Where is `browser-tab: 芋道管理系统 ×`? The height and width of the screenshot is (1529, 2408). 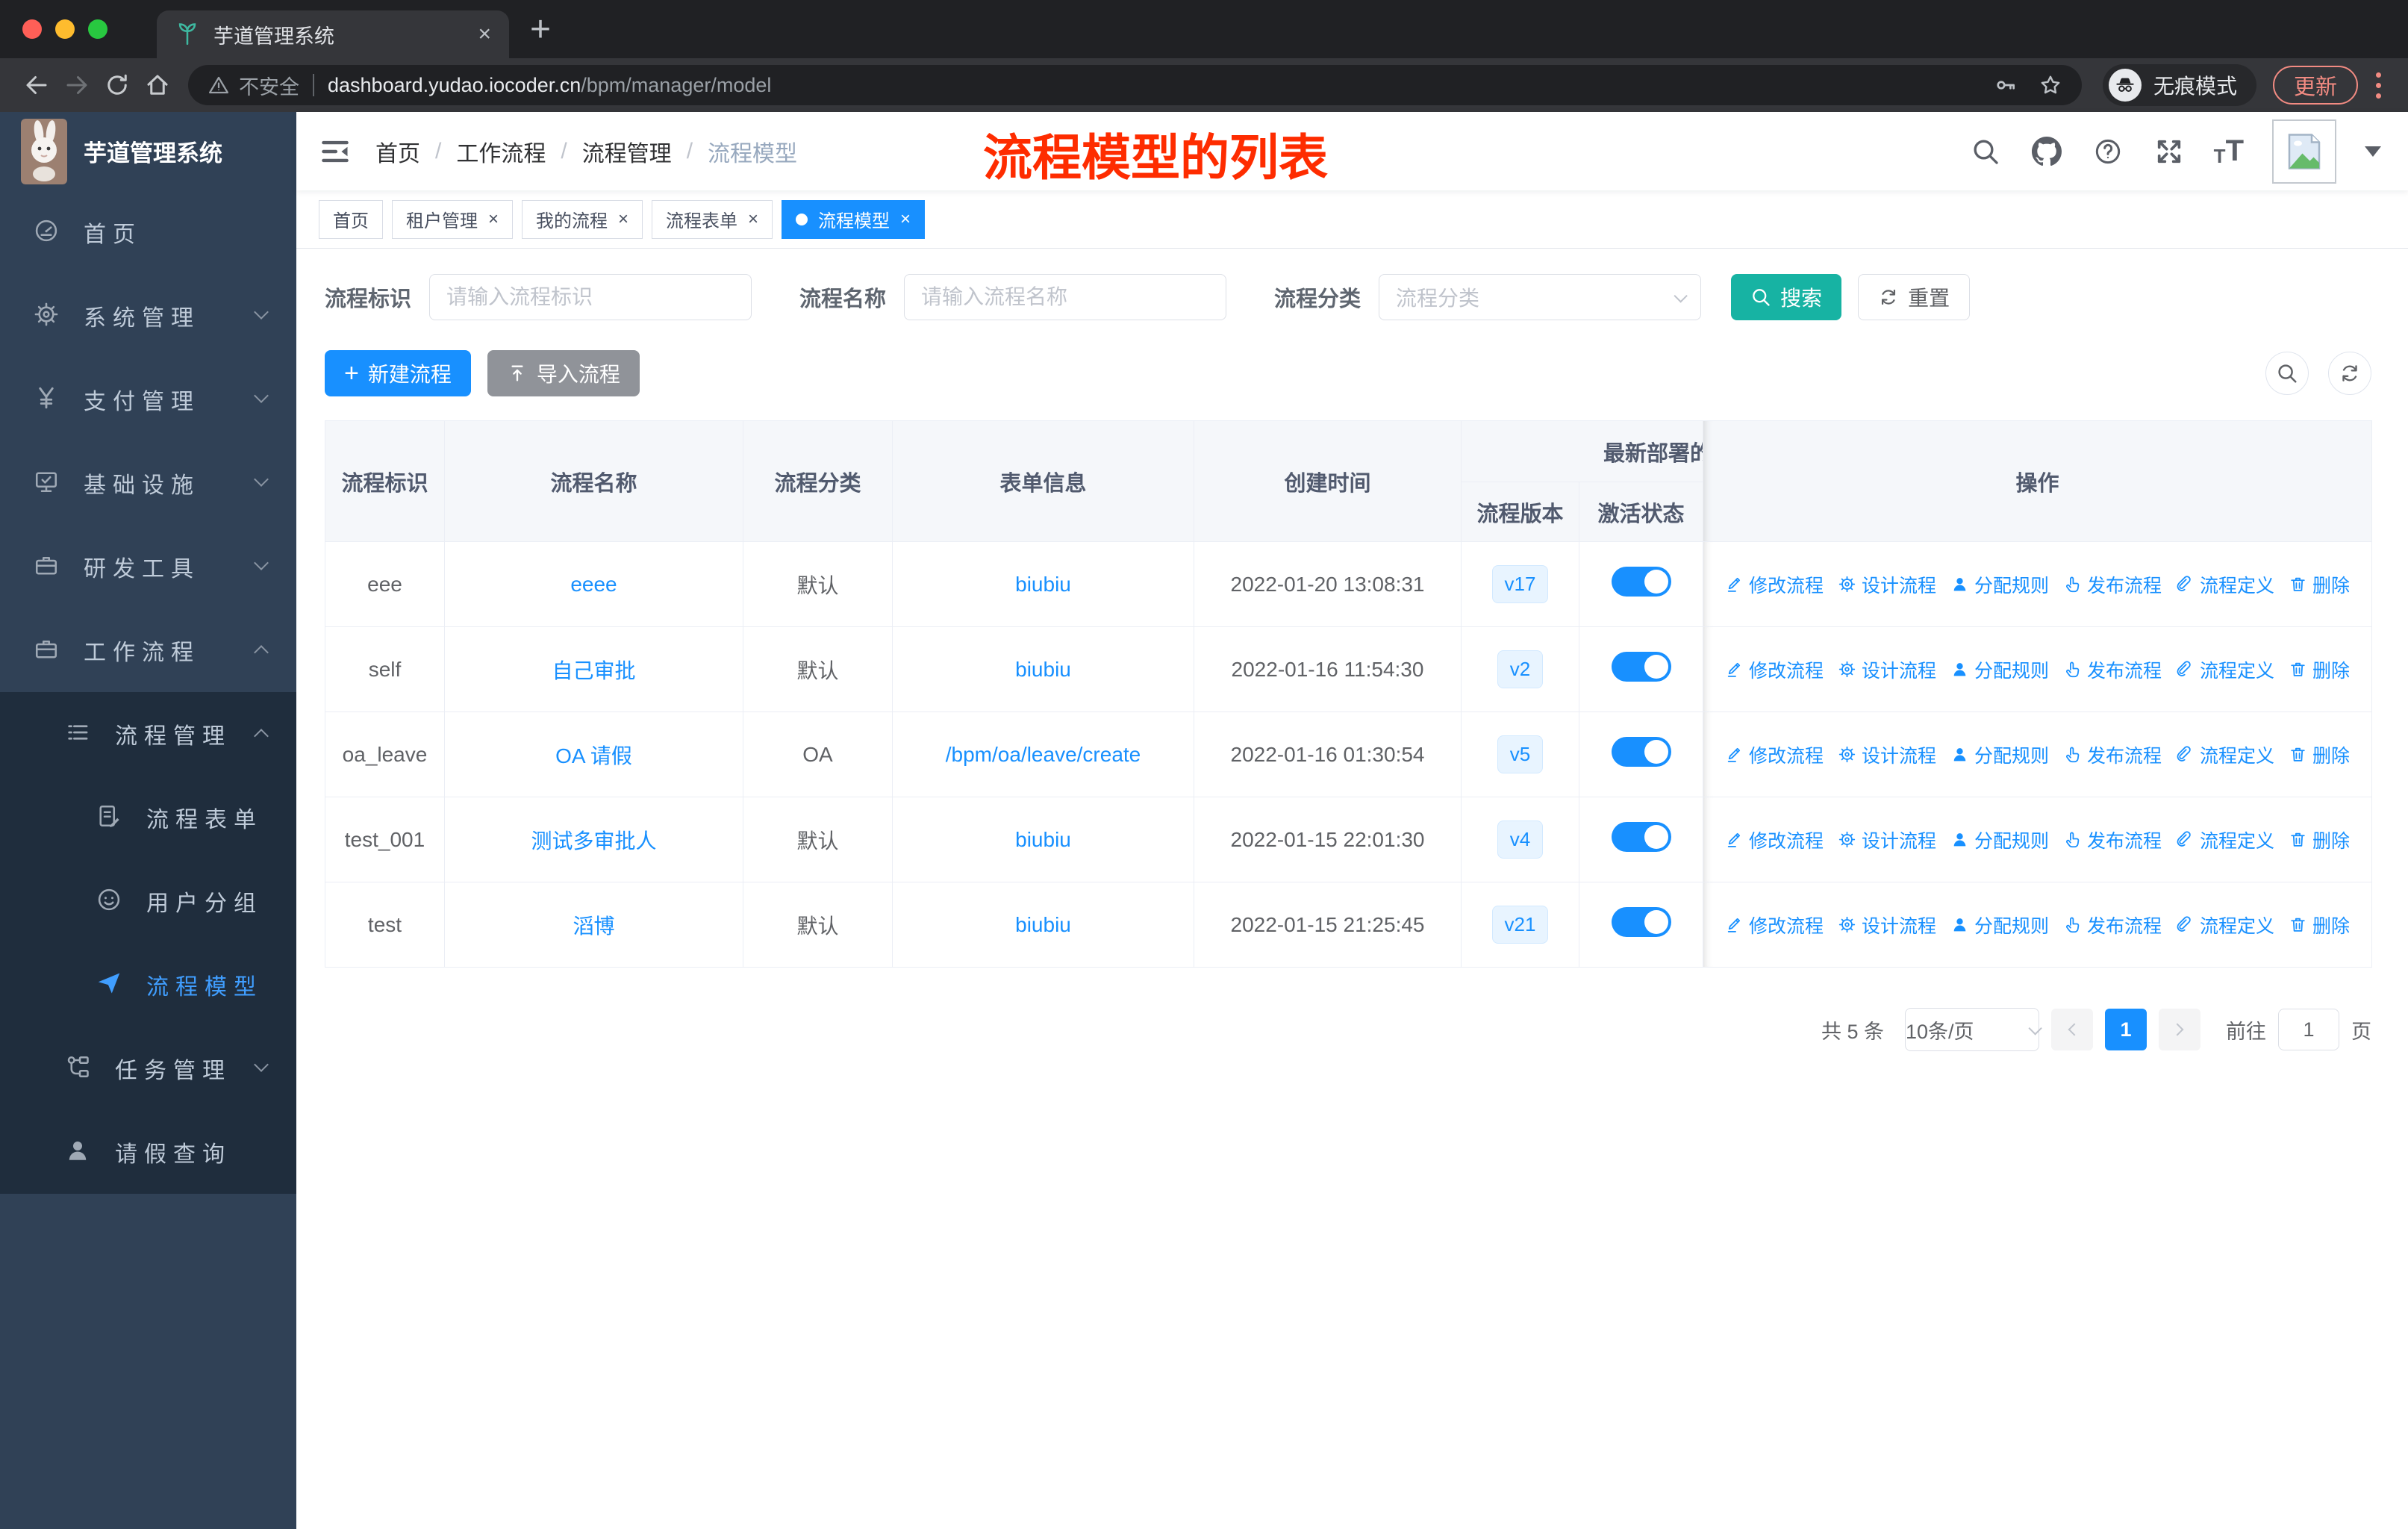 browser-tab: 芋道管理系统 × is located at coordinates (333, 34).